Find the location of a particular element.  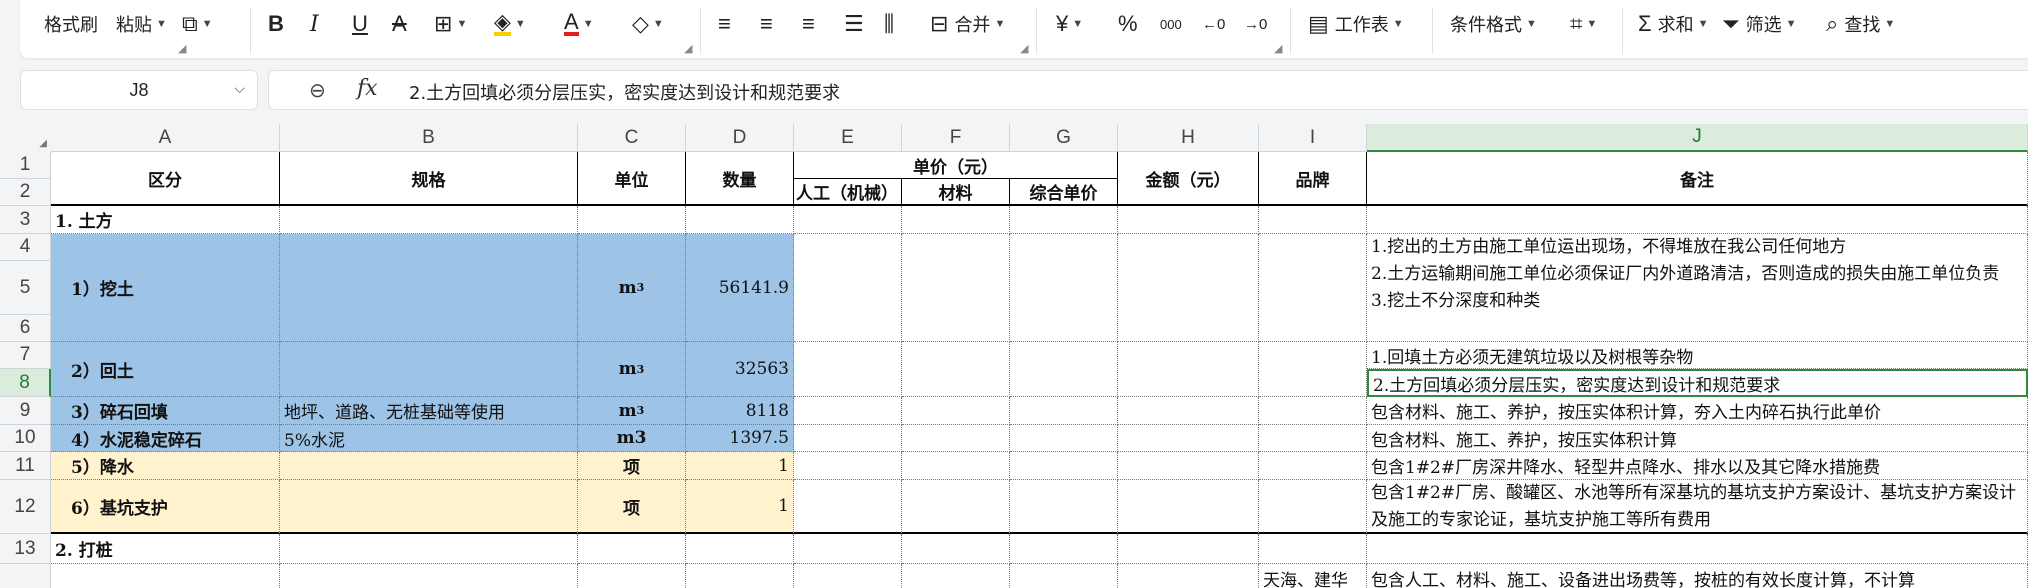

paste-special-button: ⧉ ▼ is located at coordinates (197, 24).